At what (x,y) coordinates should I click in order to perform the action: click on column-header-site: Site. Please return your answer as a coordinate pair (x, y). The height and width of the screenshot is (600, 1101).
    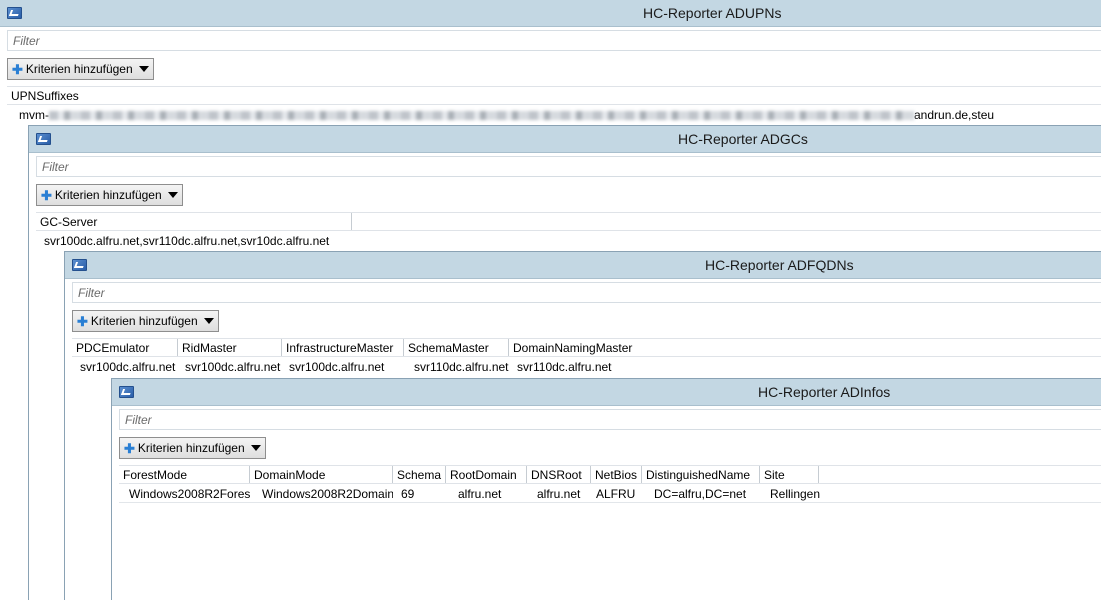
    Looking at the image, I should click on (789, 474).